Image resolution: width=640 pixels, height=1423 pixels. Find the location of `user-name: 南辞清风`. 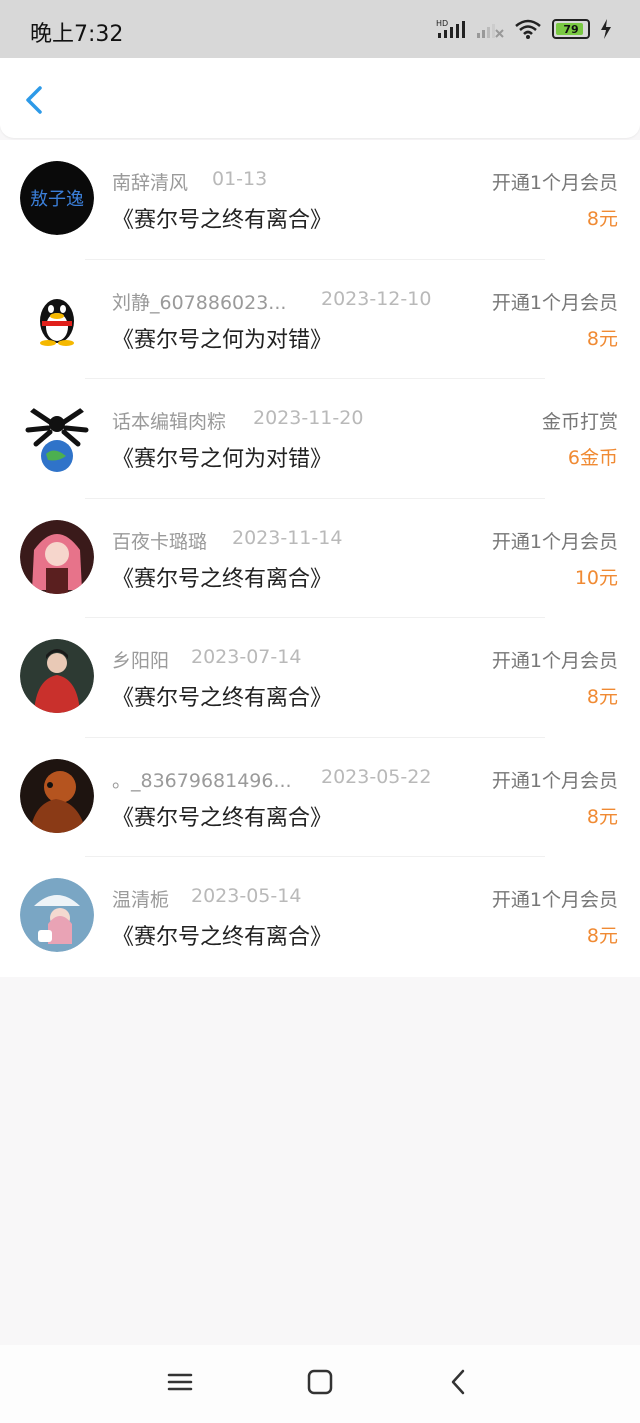

user-name: 南辞清风 is located at coordinates (150, 183).